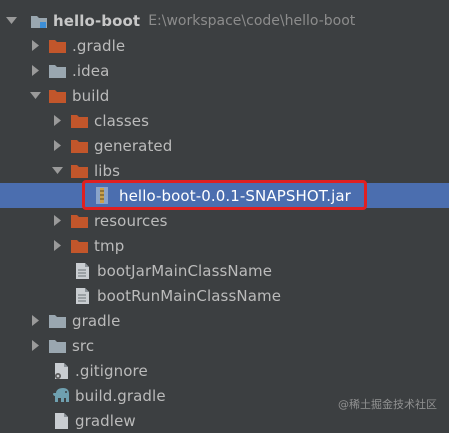 The height and width of the screenshot is (433, 449). What do you see at coordinates (102, 195) in the screenshot?
I see `jar-archive-icon` at bounding box center [102, 195].